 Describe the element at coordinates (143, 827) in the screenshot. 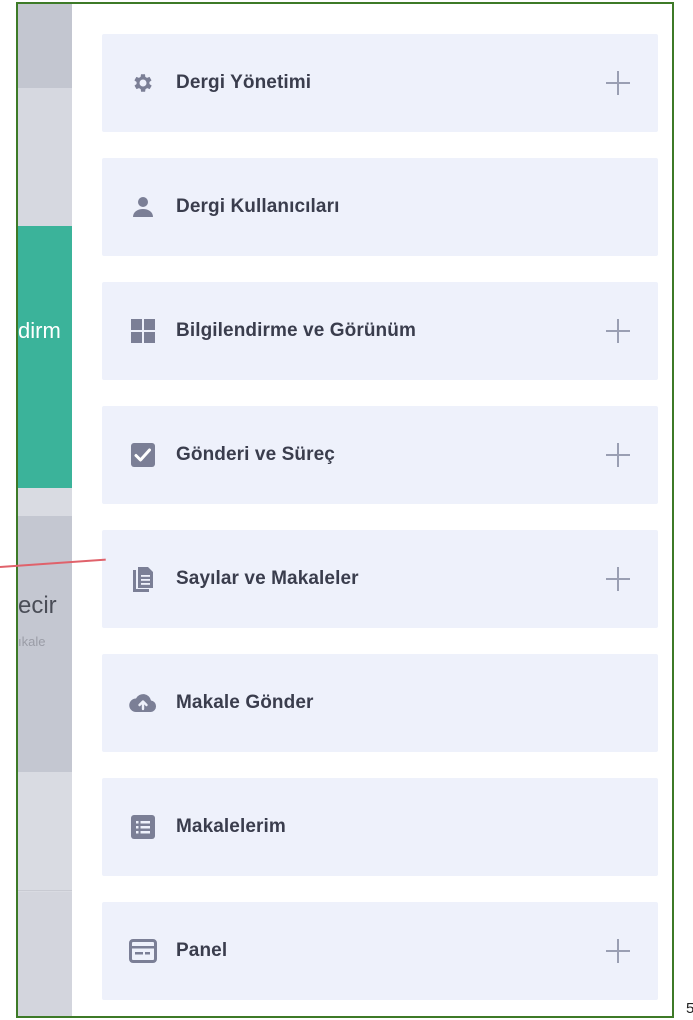

I see `list-icon` at that location.